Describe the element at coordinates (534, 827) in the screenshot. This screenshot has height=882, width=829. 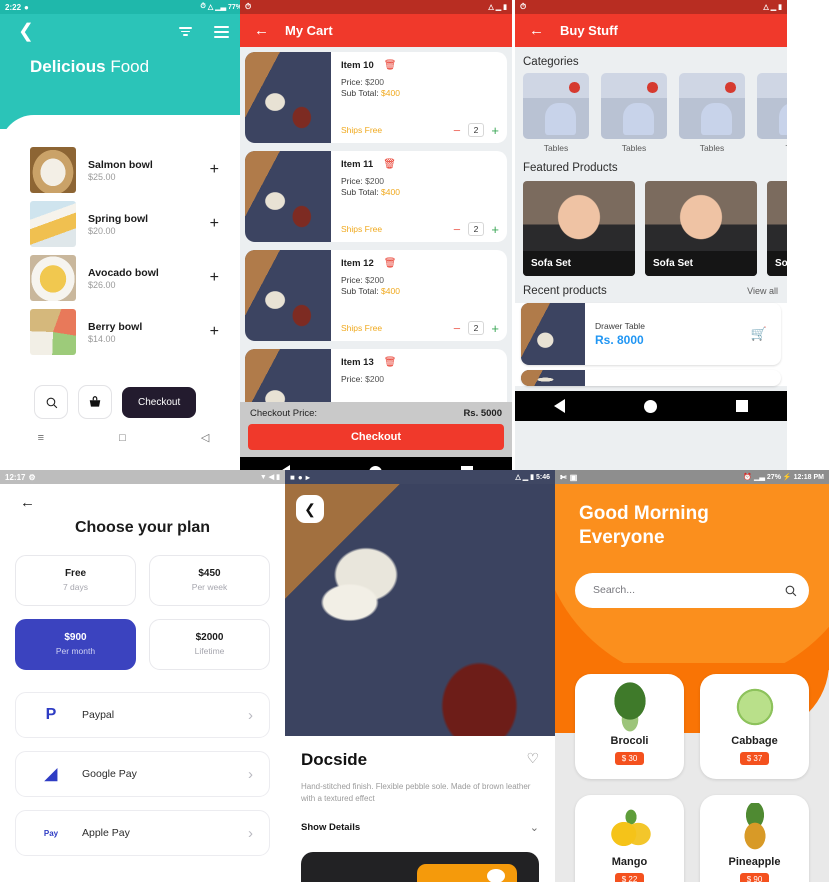
I see `chevron-down-icon: ⌄` at that location.